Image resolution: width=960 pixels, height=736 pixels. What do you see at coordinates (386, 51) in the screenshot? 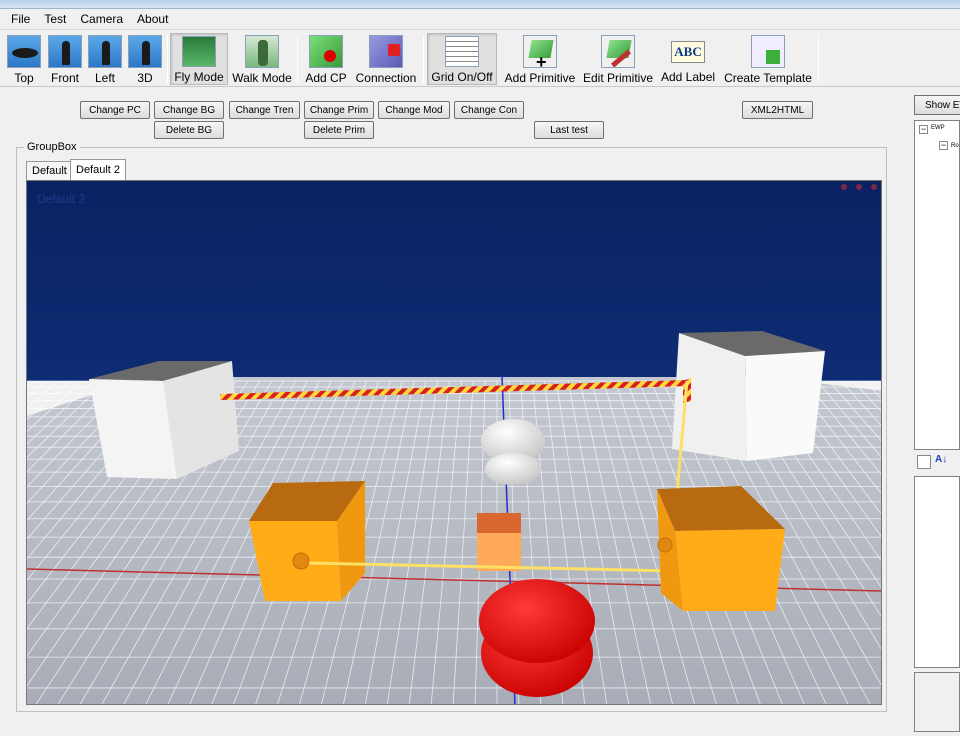
I see `connection-icon` at bounding box center [386, 51].